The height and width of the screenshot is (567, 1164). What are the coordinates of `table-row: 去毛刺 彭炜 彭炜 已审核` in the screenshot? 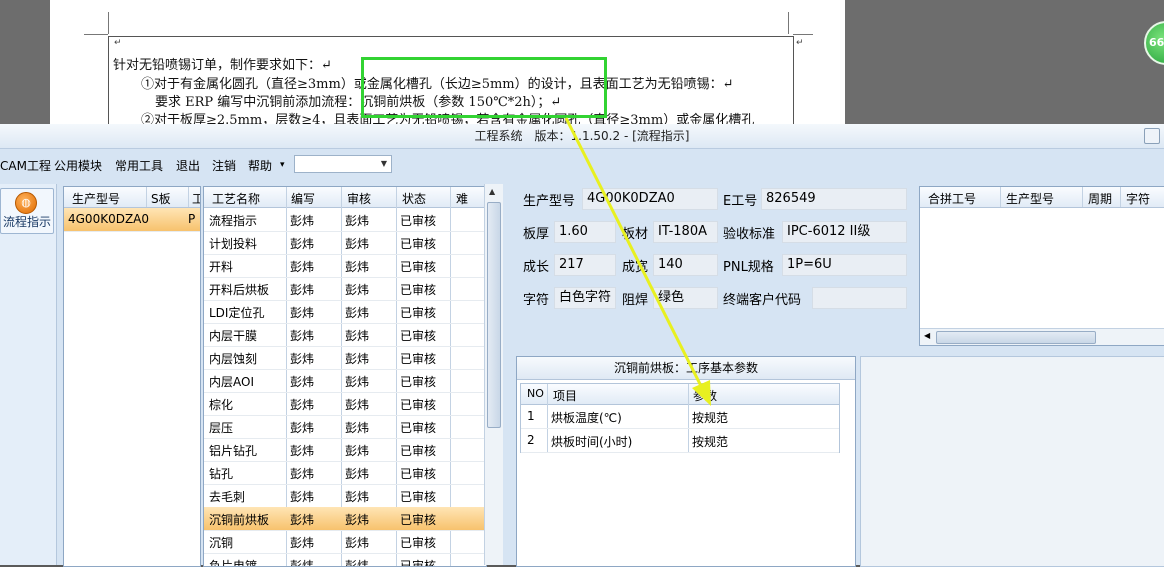 It's located at (345, 496).